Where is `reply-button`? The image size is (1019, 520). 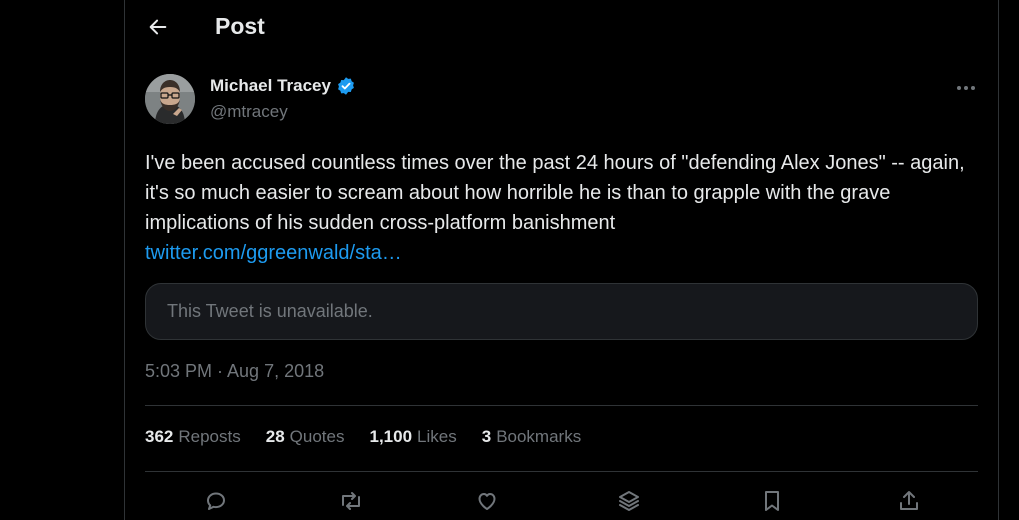
reply-button is located at coordinates (216, 501).